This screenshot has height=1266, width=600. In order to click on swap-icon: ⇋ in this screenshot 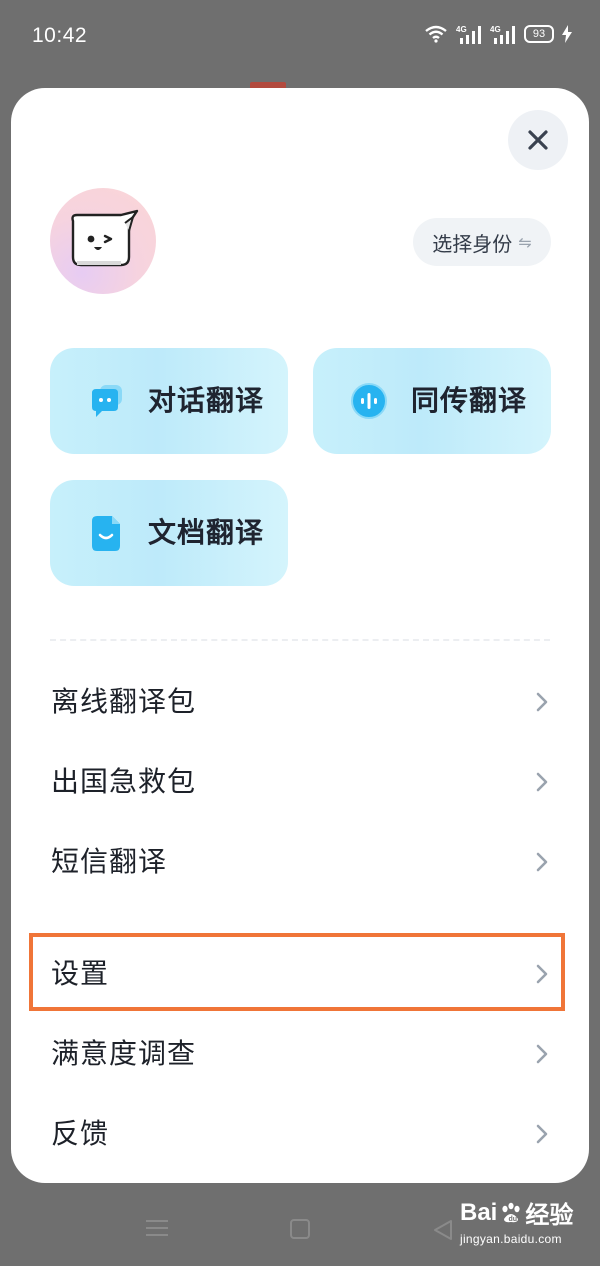, I will do `click(525, 242)`.